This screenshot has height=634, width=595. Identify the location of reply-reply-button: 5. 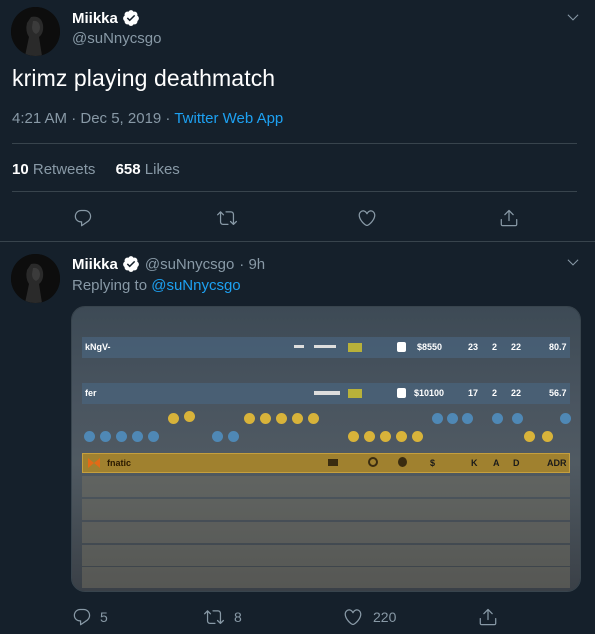
(90, 617).